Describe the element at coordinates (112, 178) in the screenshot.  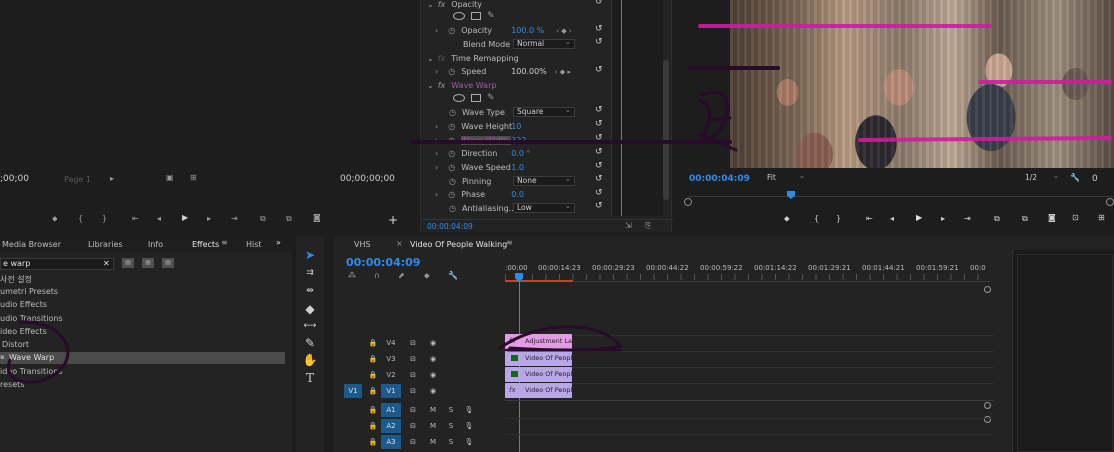
I see `play-small-icon: ▸` at that location.